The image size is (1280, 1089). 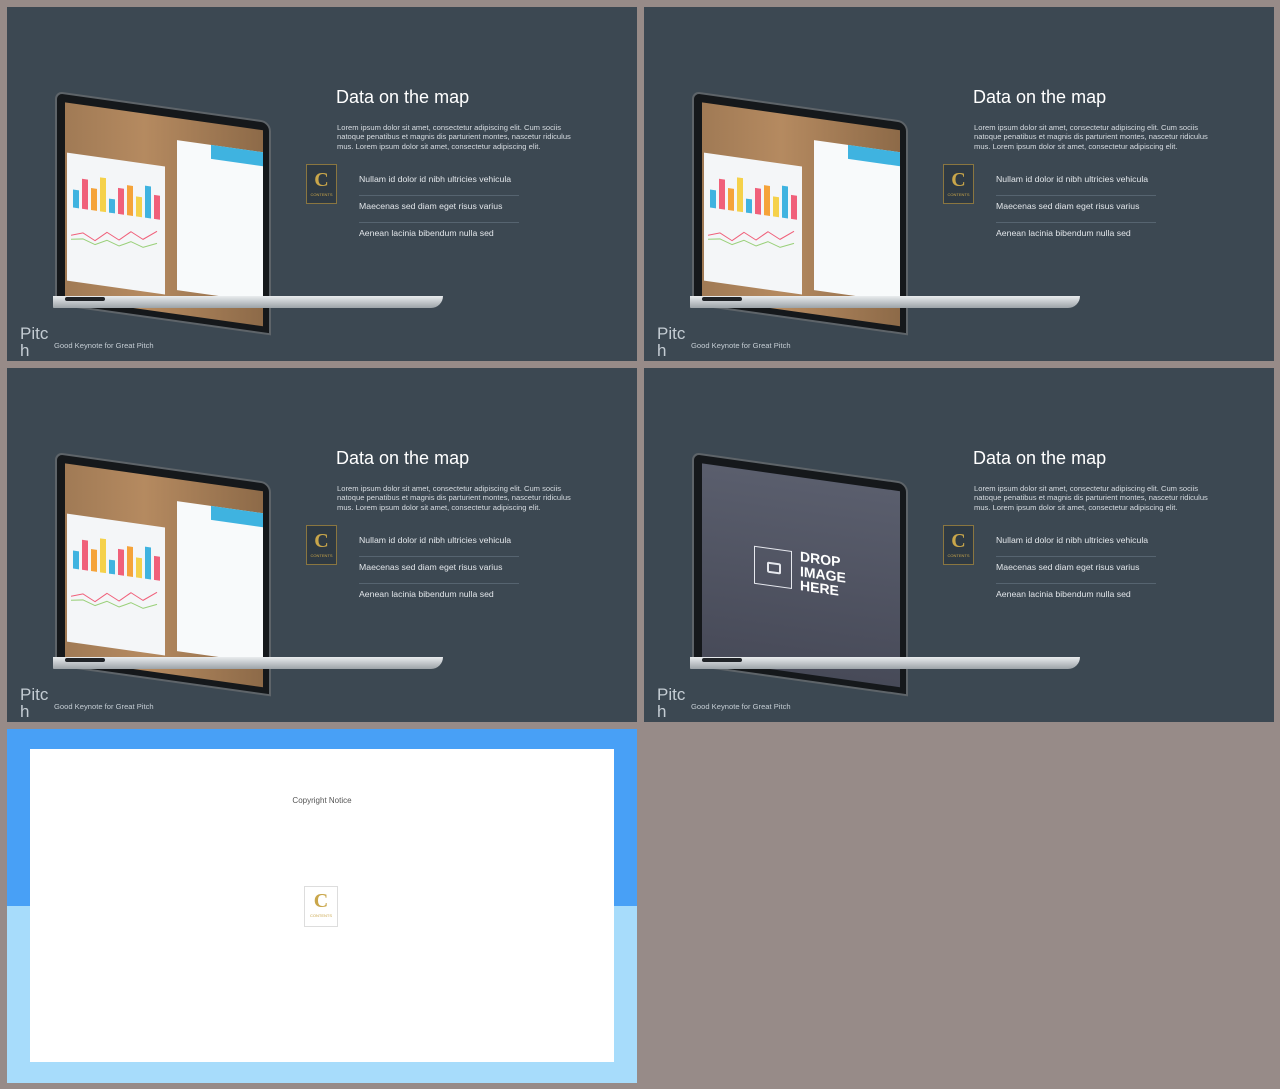 I want to click on drop-image-text: DROP IMAGE HERE, so click(x=823, y=573).